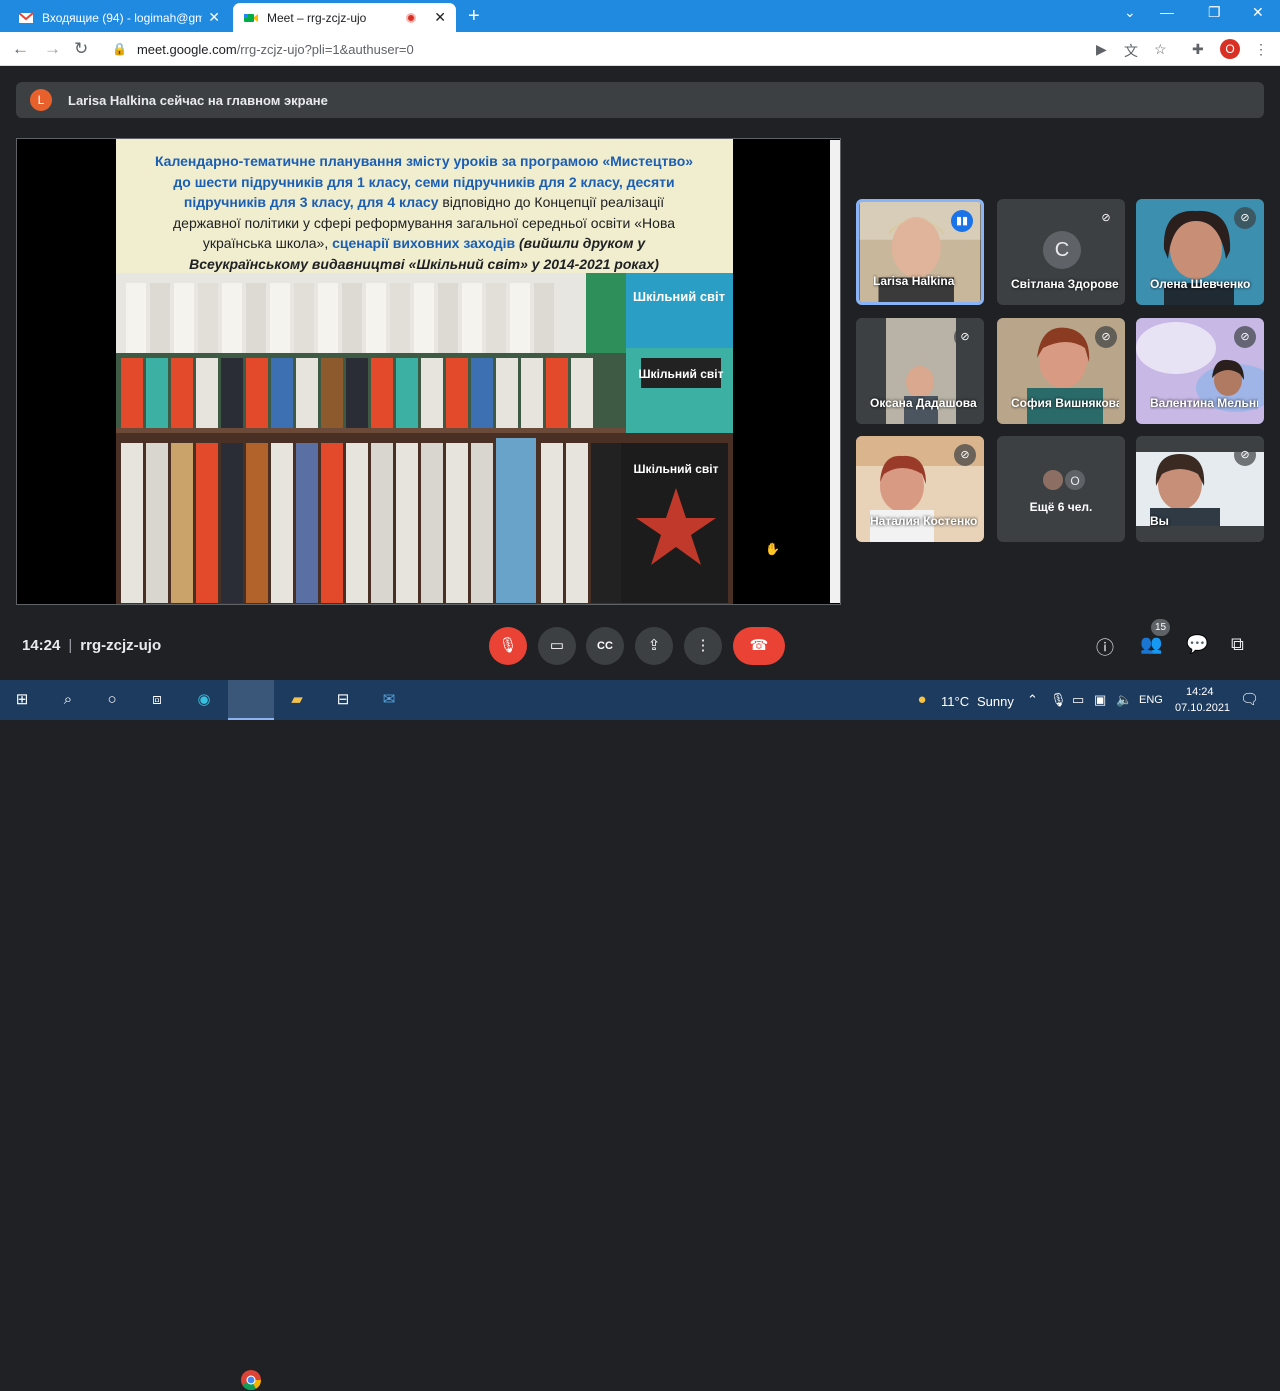  Describe the element at coordinates (325, 49) in the screenshot. I see `url-path: /rrg-zcjz-ujo?pli=1&authuser=0` at that location.